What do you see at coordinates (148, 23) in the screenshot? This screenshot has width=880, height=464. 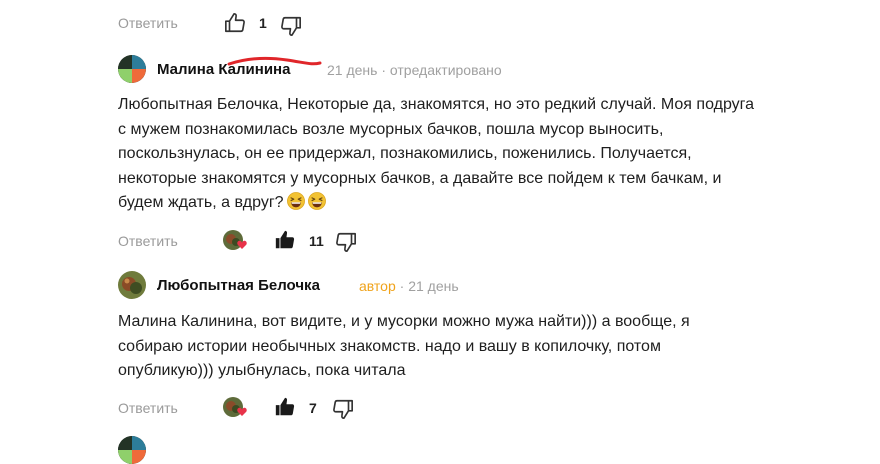 I see `reply-link-top: Ответить` at bounding box center [148, 23].